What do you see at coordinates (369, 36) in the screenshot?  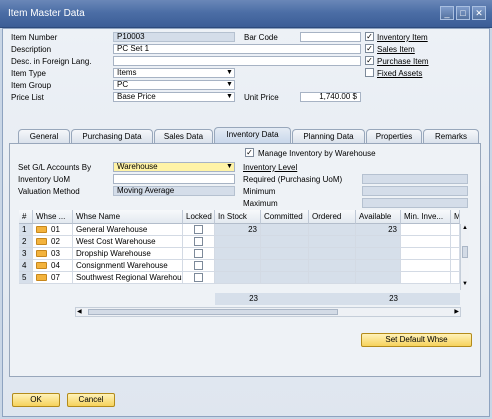 I see `inventory-item-checkbox: ✓` at bounding box center [369, 36].